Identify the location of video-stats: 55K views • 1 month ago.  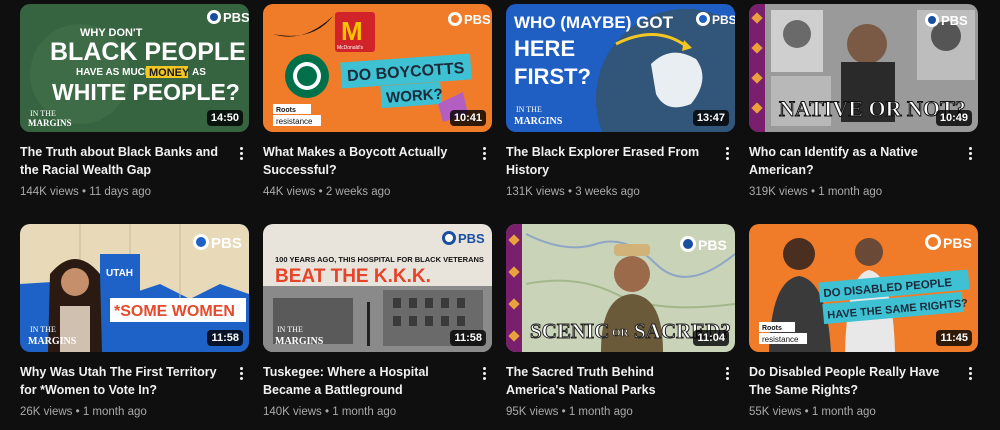
(812, 412).